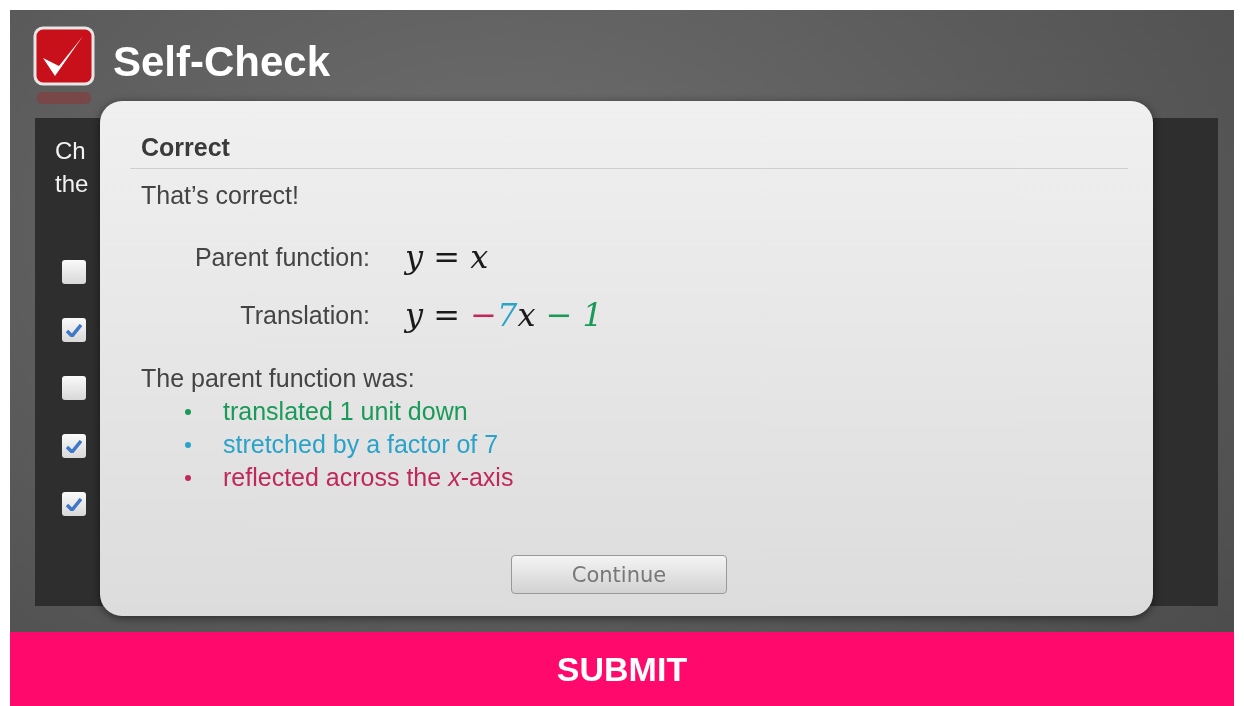 This screenshot has width=1244, height=706. Describe the element at coordinates (278, 378) in the screenshot. I see `summary-text: The parent function was:` at that location.